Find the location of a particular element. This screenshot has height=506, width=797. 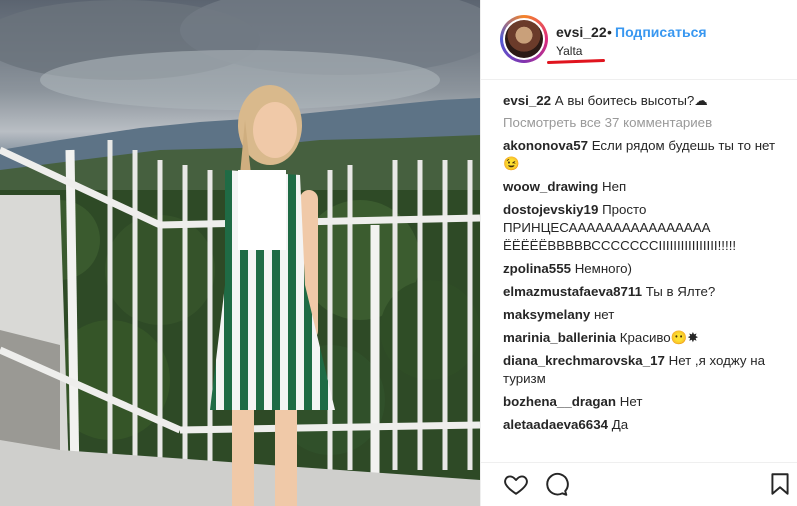

post-actions-bar is located at coordinates (639, 484).